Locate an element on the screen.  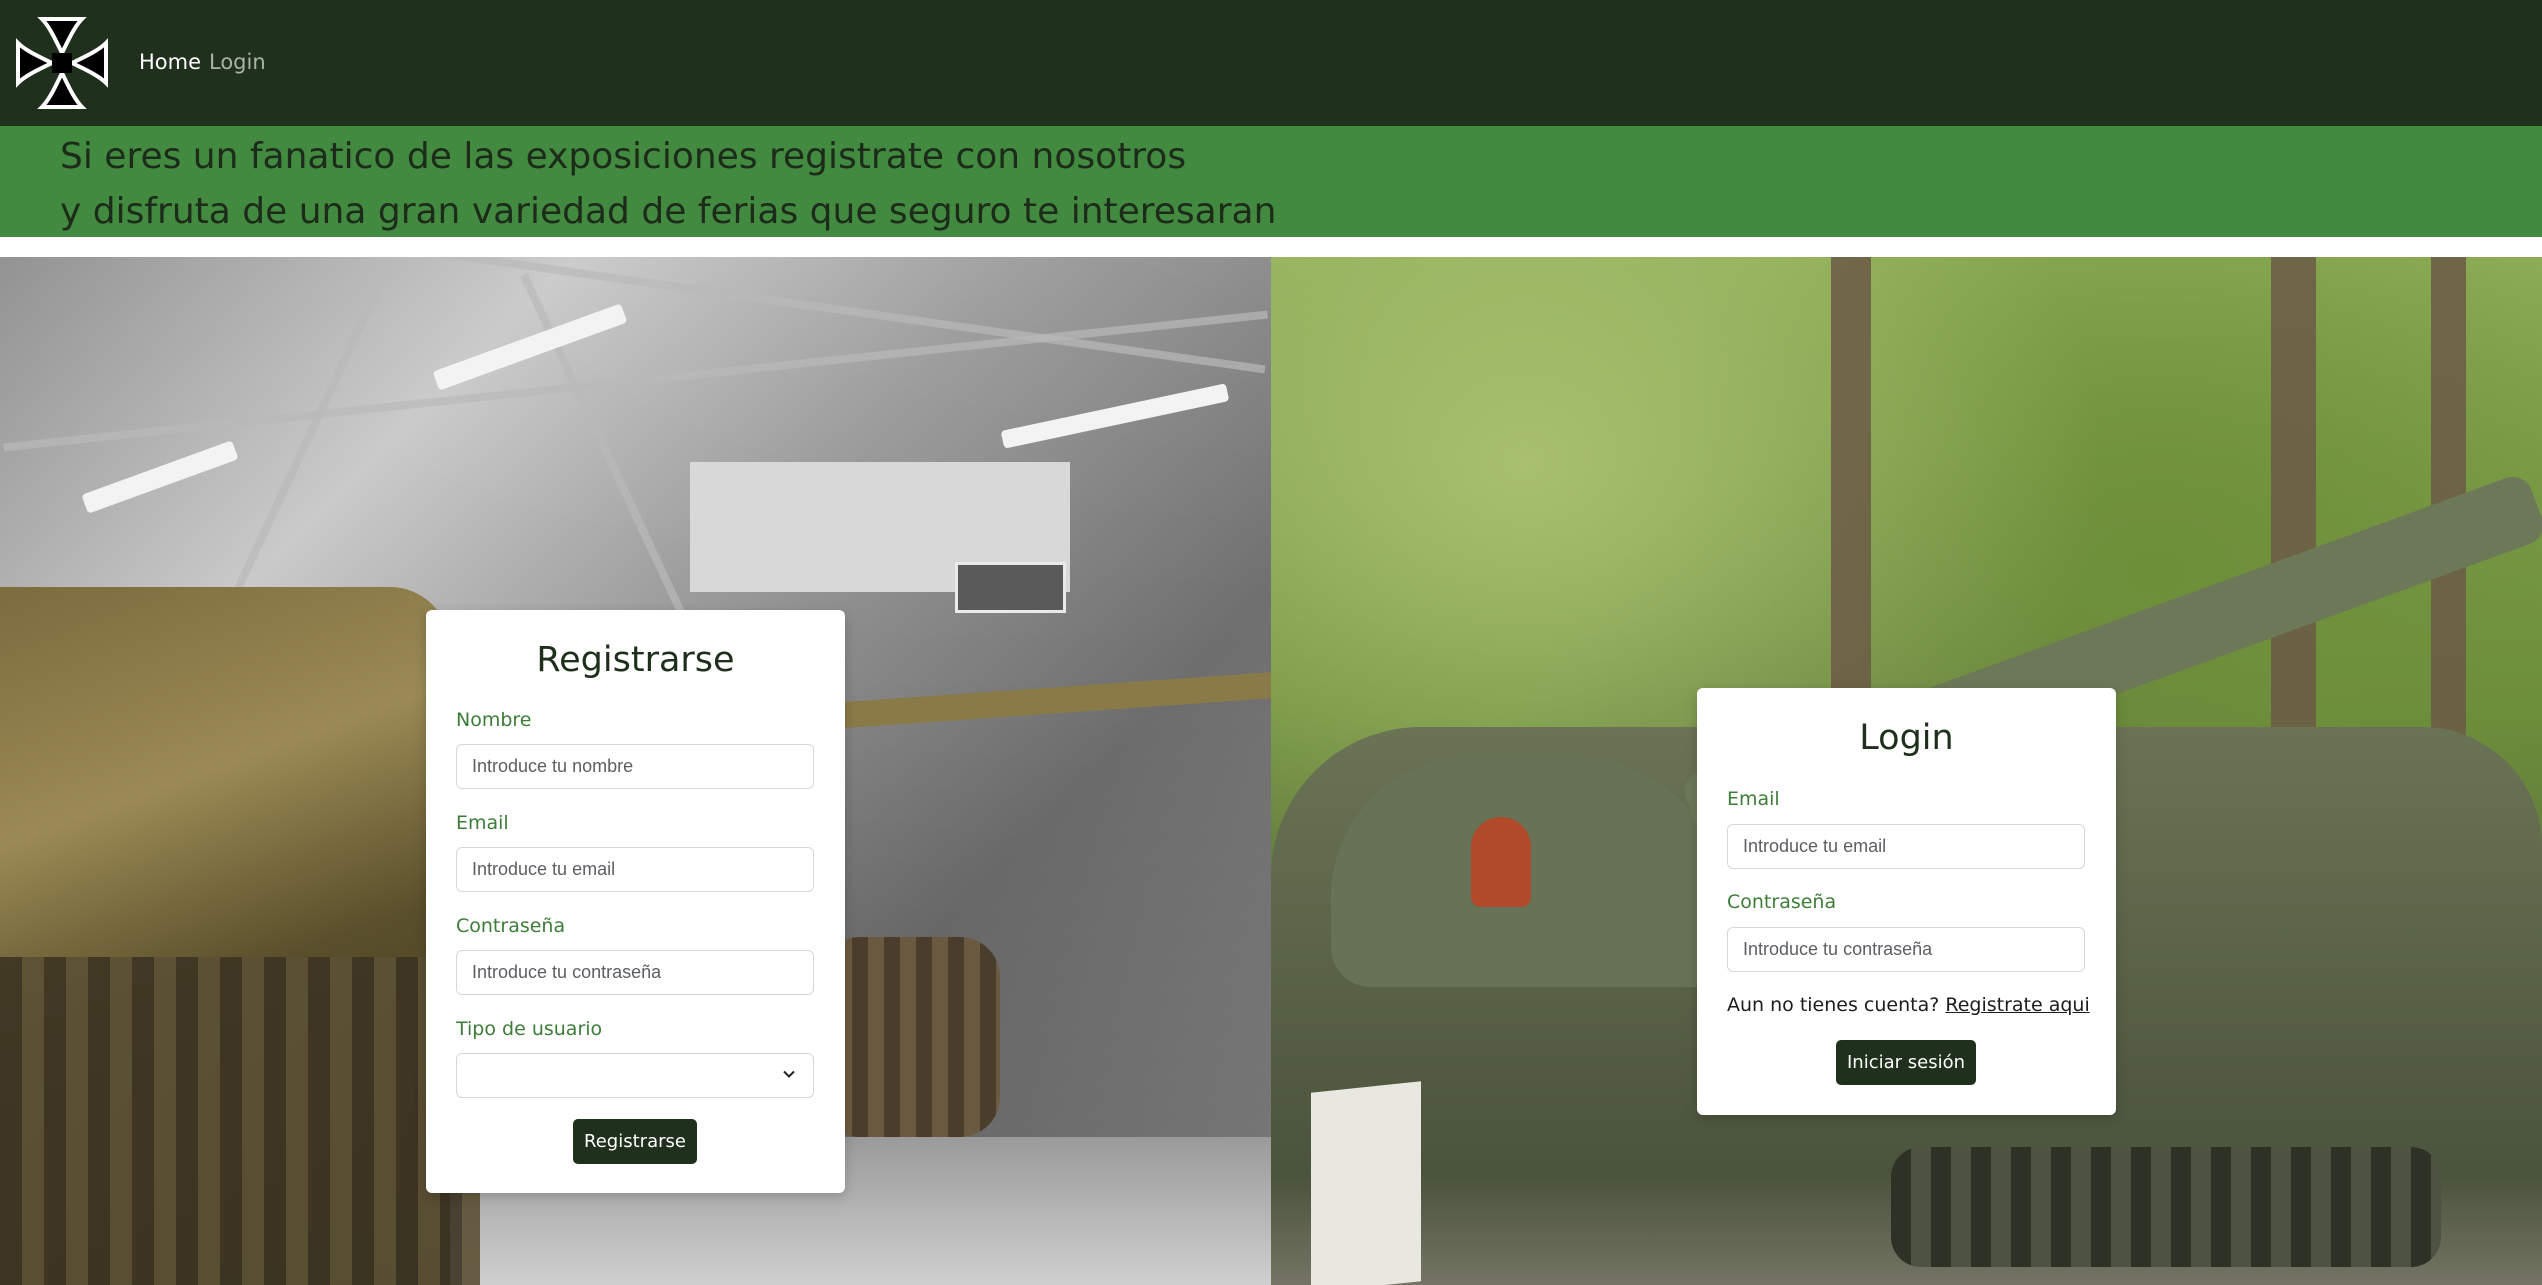
chevron-down-icon is located at coordinates (789, 1074).